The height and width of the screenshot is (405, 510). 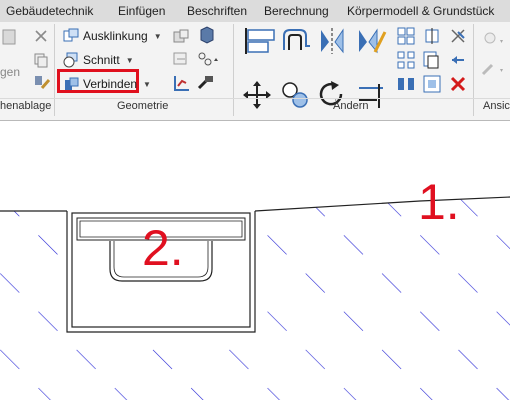 What do you see at coordinates (259, 41) in the screenshot?
I see `align-icon` at bounding box center [259, 41].